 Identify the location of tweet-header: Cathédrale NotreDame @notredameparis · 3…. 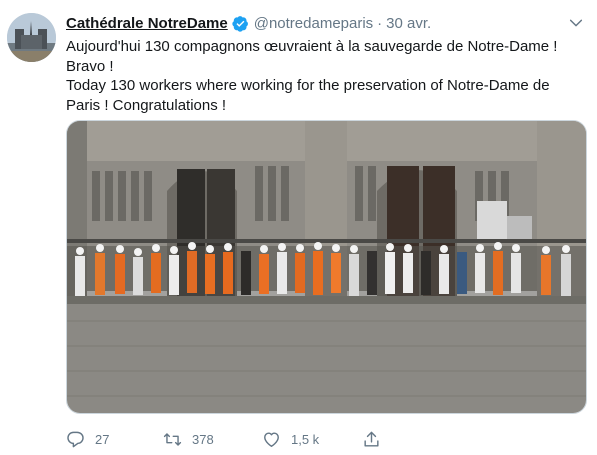
(331, 23).